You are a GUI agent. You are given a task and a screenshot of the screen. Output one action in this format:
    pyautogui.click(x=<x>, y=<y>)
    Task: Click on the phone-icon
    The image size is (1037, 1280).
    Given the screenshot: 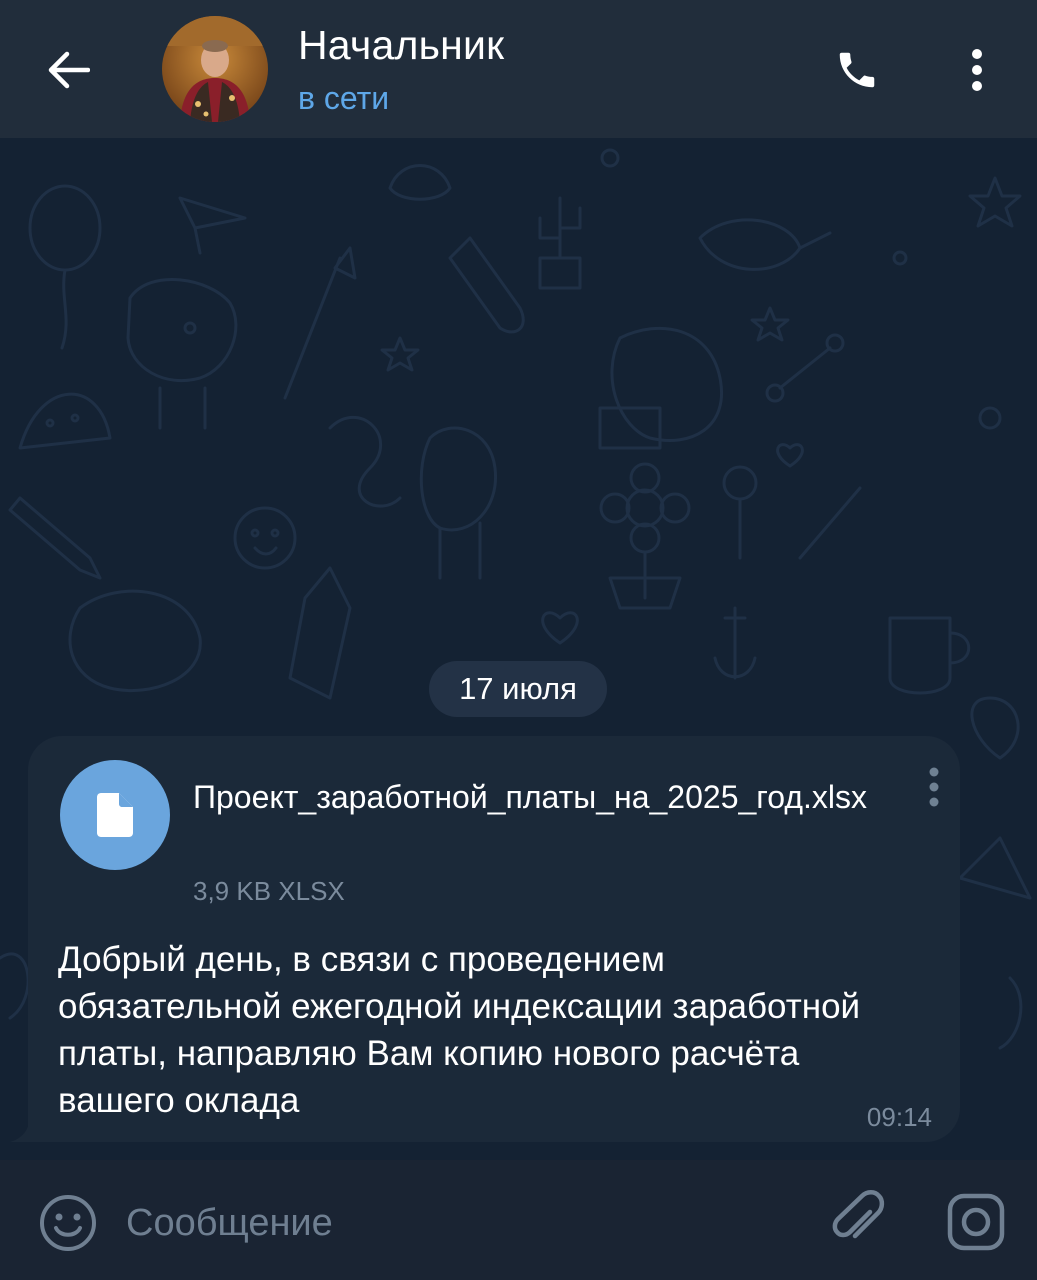 What is the action you would take?
    pyautogui.click(x=857, y=70)
    